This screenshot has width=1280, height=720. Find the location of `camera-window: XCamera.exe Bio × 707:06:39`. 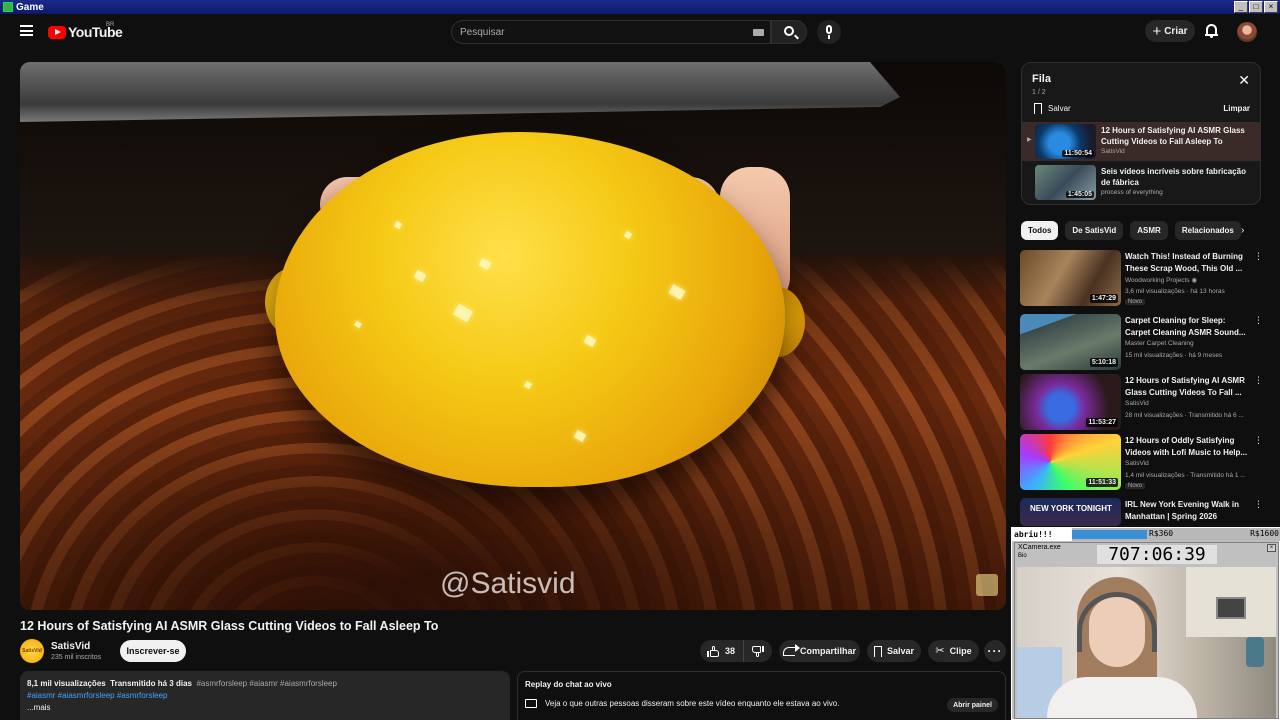

camera-window: XCamera.exe Bio × 707:06:39 is located at coordinates (1146, 630).